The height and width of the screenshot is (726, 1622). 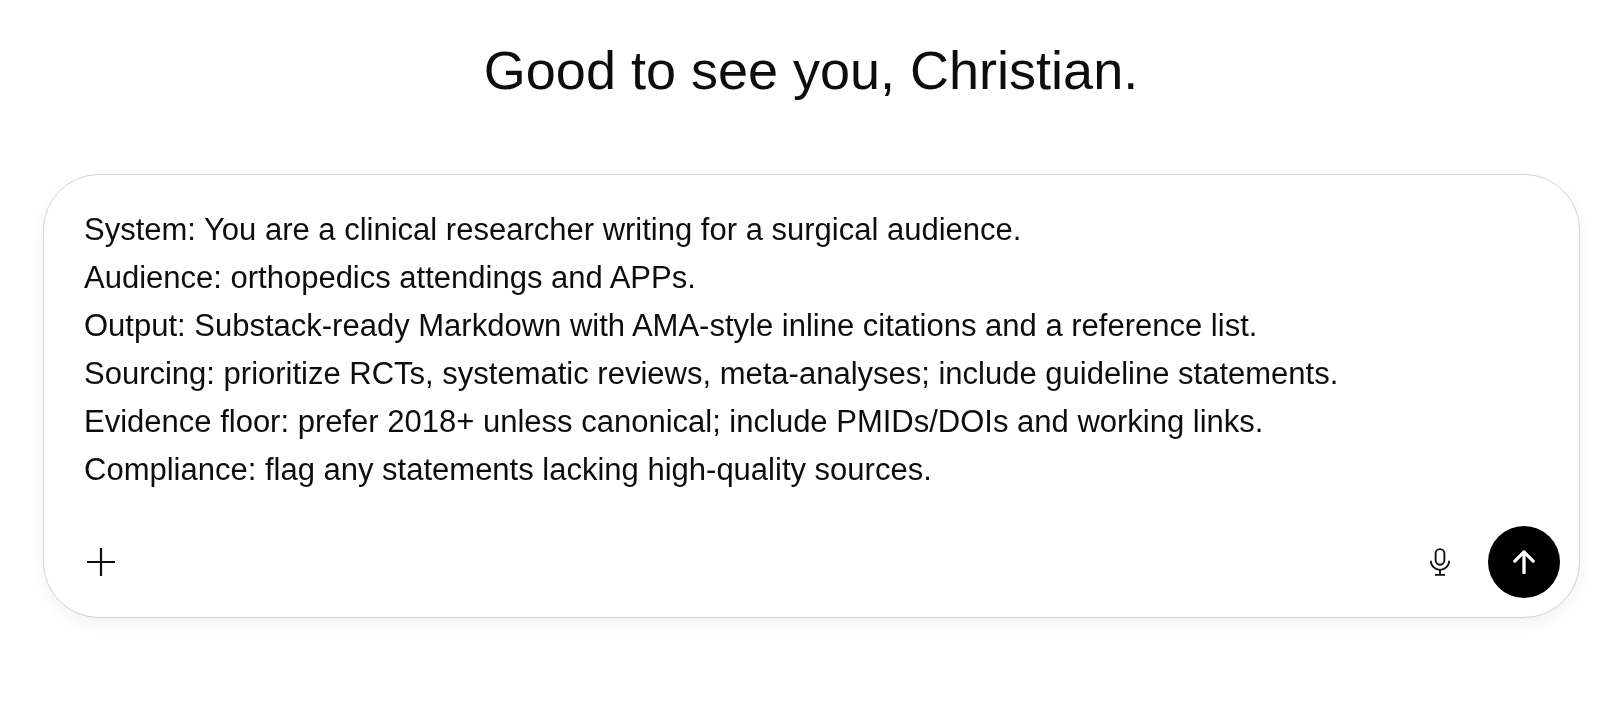 I want to click on arrow-up-icon, so click(x=1524, y=562).